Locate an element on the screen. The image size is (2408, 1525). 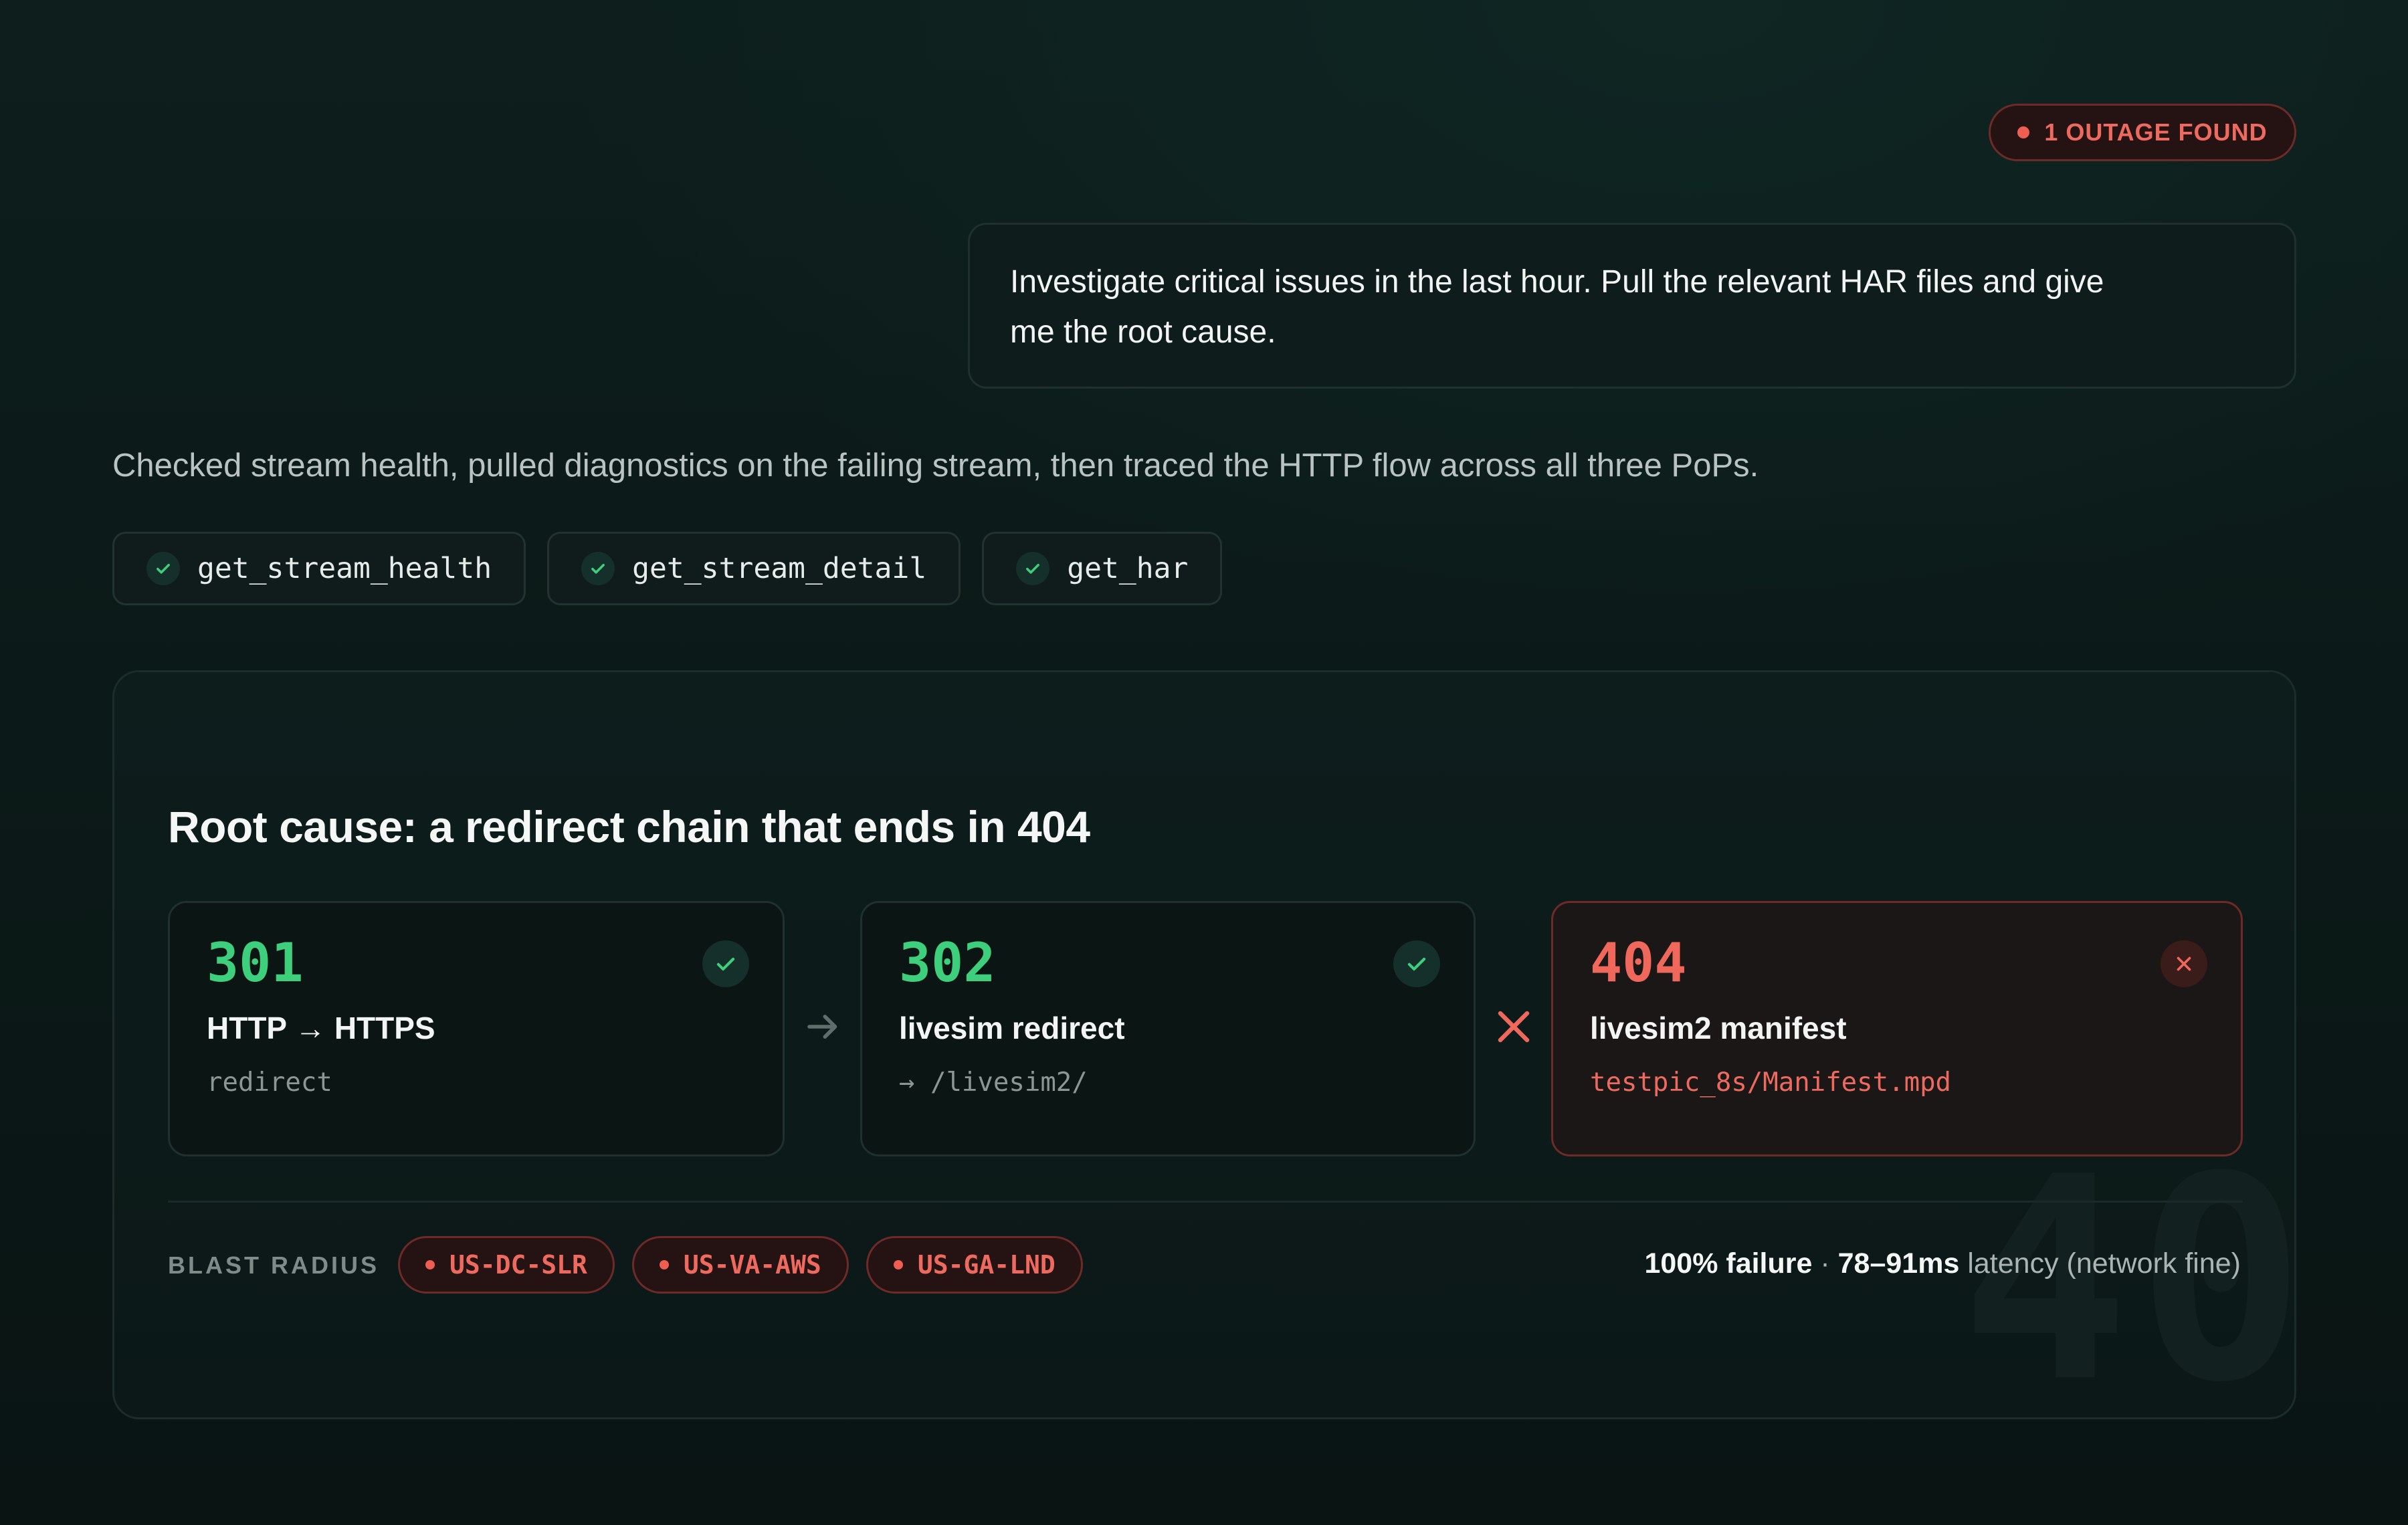
tool-chip-get-har: get_har is located at coordinates (1102, 568).